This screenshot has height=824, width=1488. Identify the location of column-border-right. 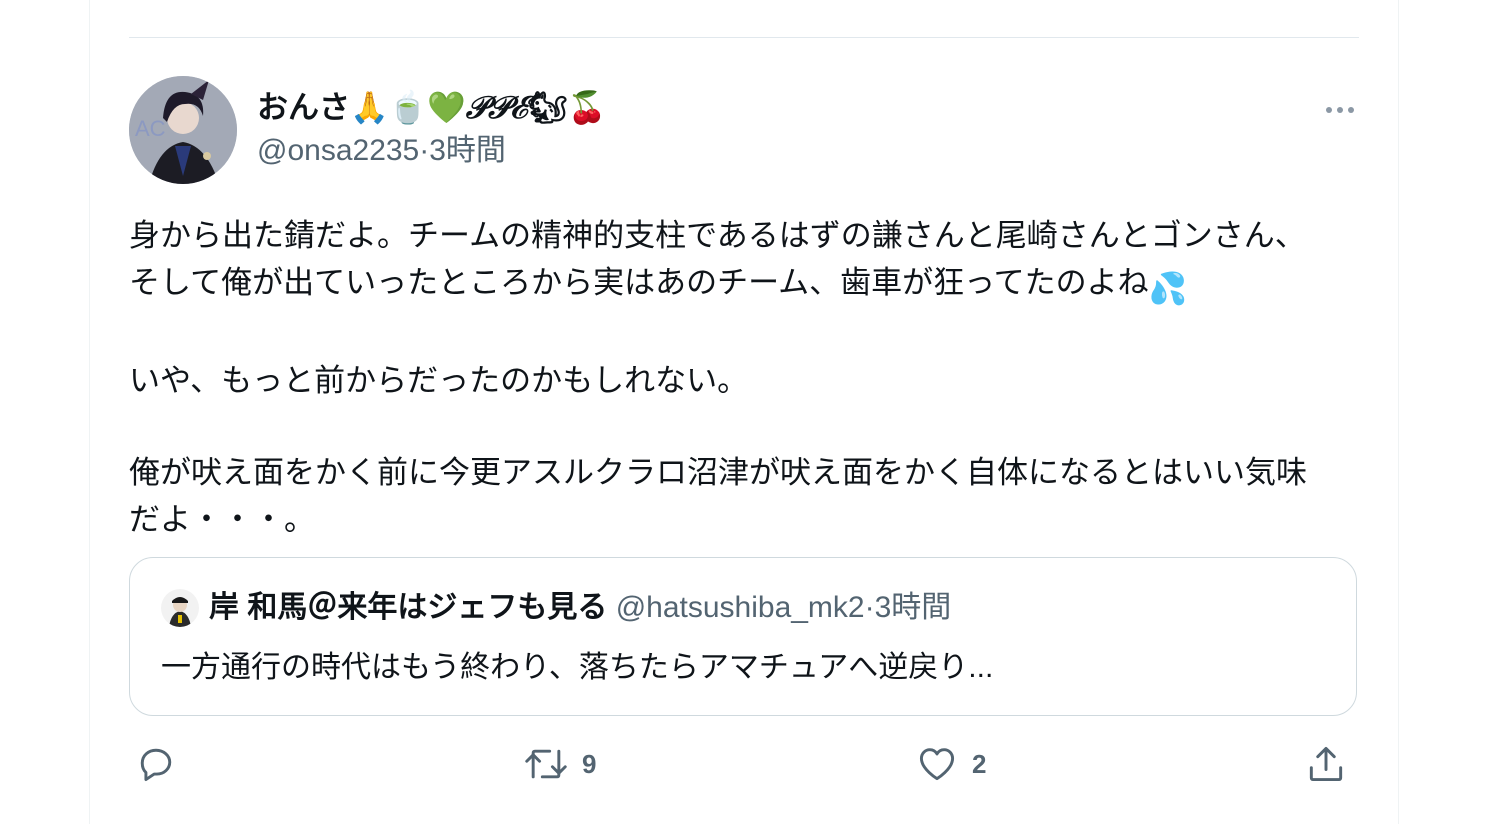
(1398, 412).